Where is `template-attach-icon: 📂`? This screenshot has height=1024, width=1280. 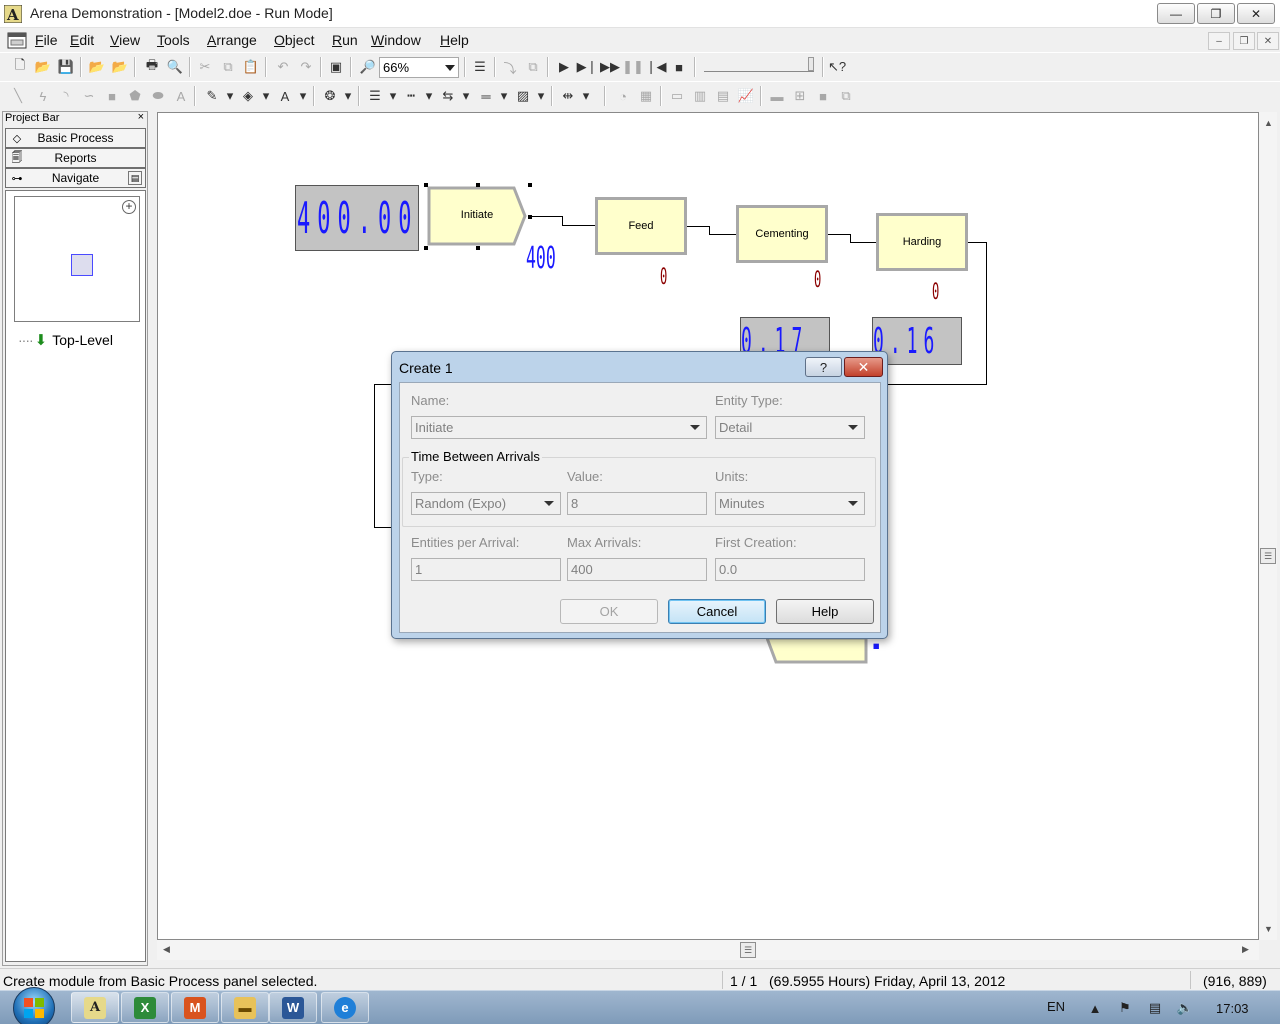 template-attach-icon: 📂 is located at coordinates (97, 67).